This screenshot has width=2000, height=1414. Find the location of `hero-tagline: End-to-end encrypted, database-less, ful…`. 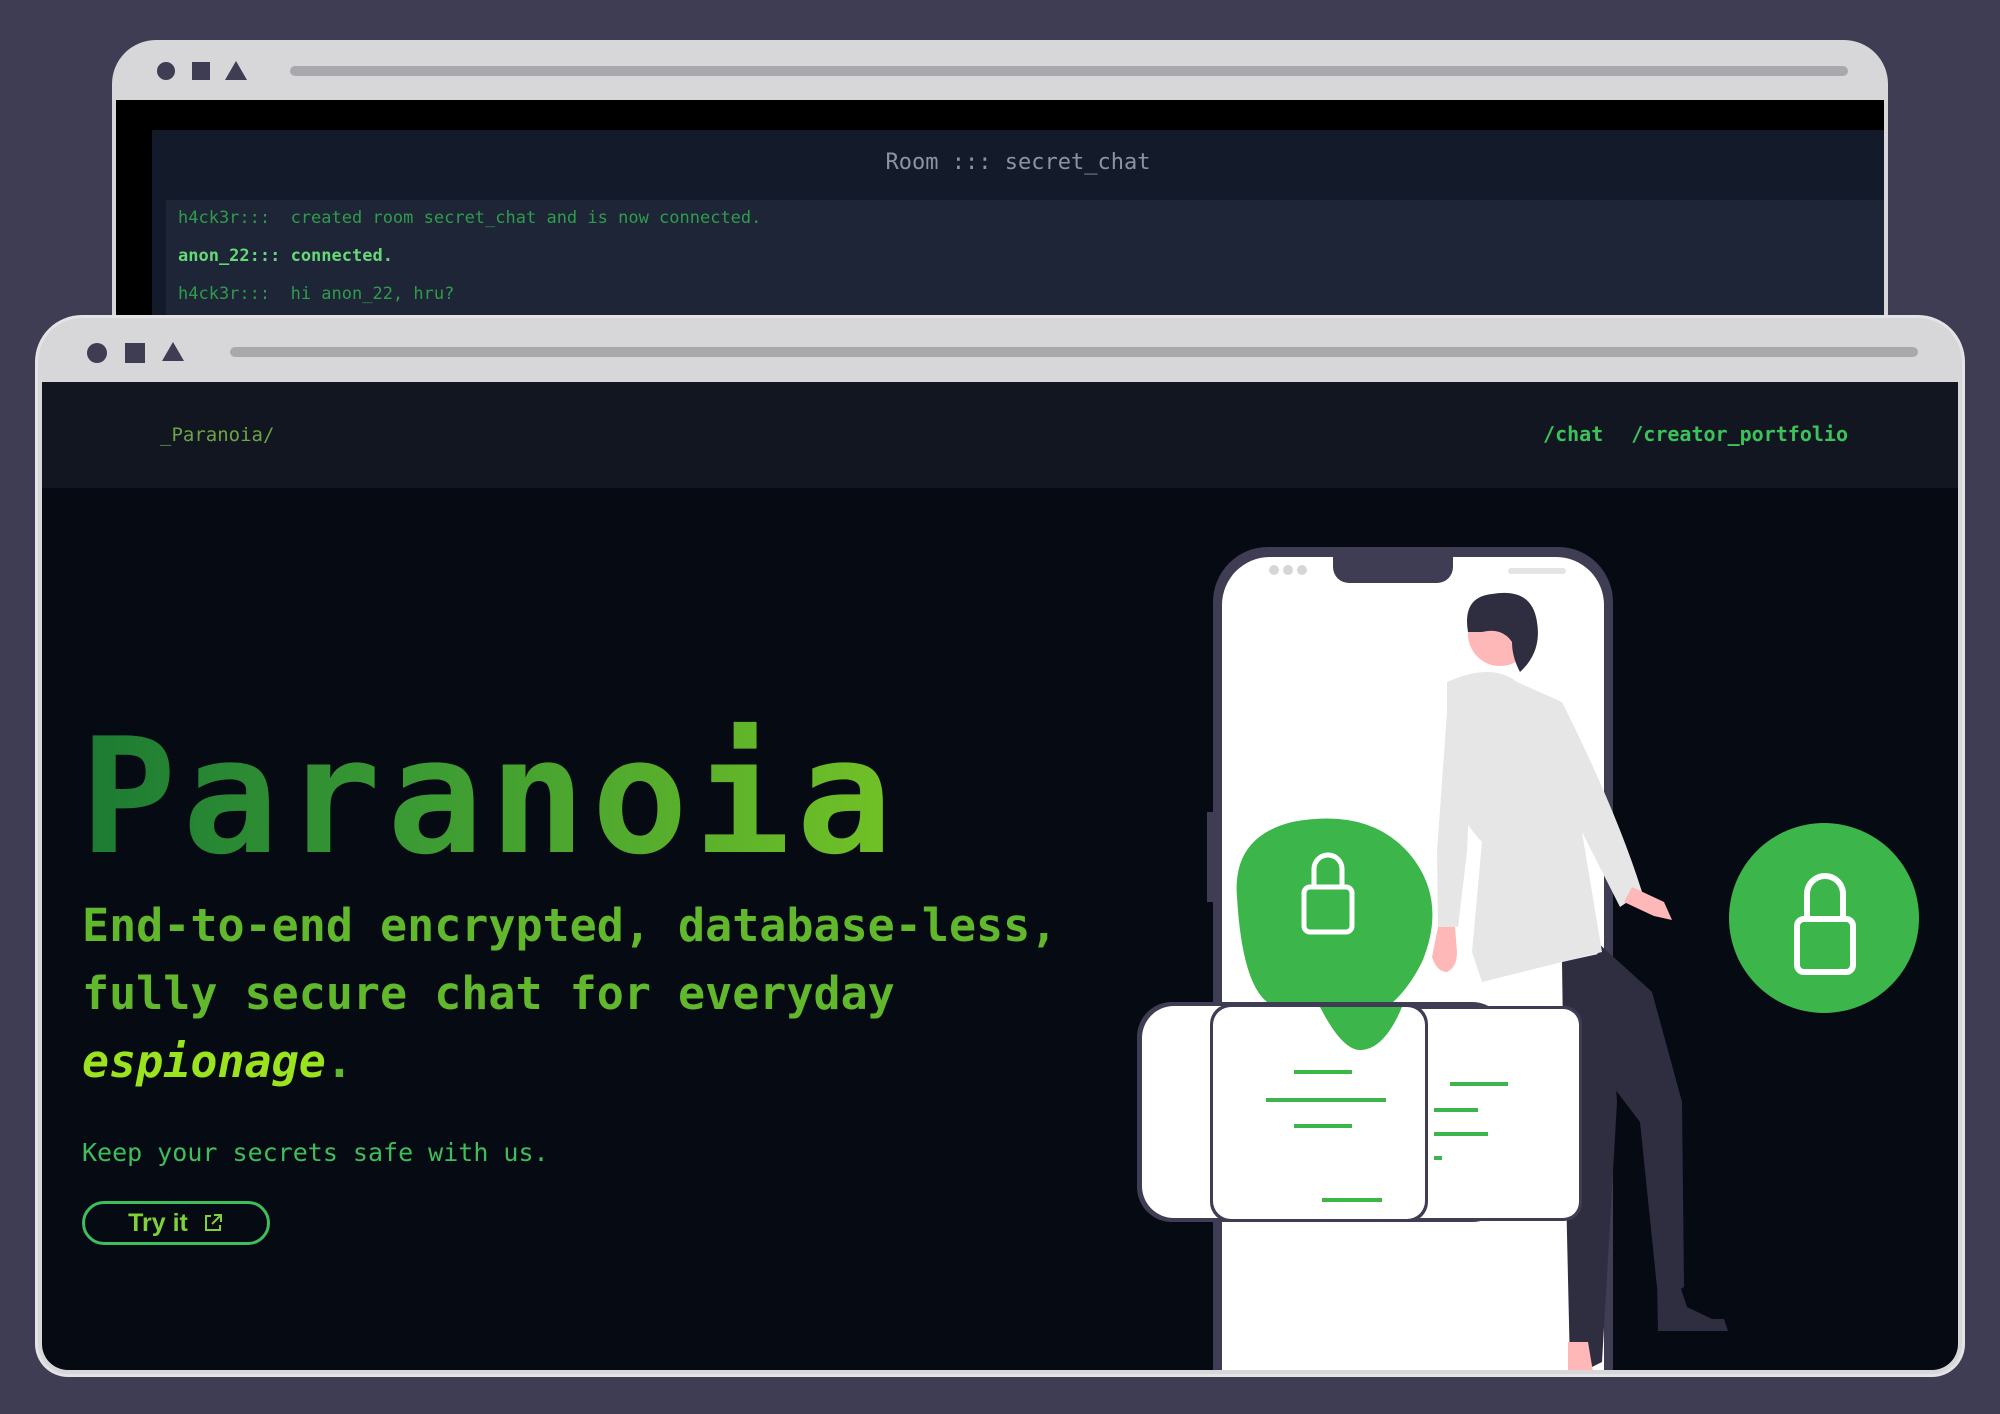

hero-tagline: End-to-end encrypted, database-less, ful… is located at coordinates (572, 994).